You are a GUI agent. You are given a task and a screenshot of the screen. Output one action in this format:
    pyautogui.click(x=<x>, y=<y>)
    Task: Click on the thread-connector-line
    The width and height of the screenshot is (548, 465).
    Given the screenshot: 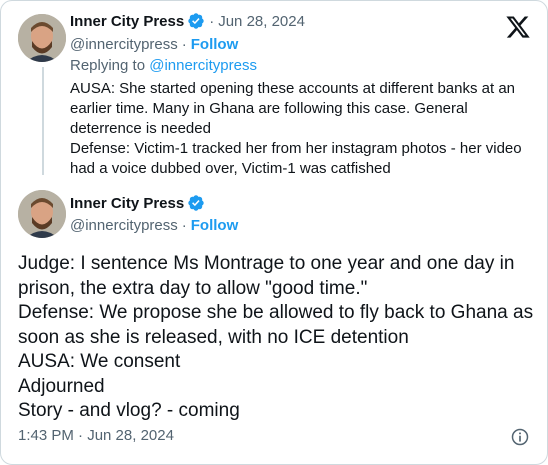 What is the action you would take?
    pyautogui.click(x=43, y=121)
    